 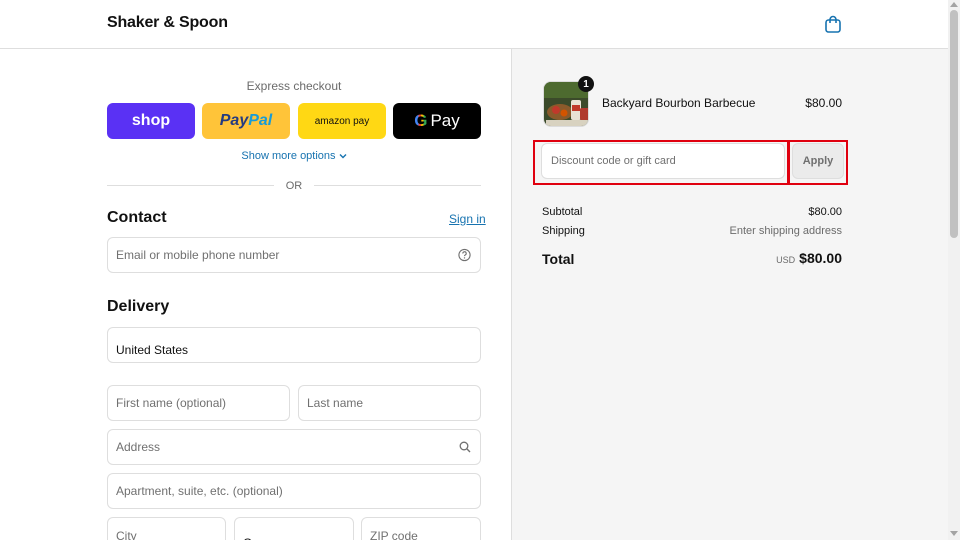 I want to click on amazon-pay-button: amazon pay, so click(x=342, y=121).